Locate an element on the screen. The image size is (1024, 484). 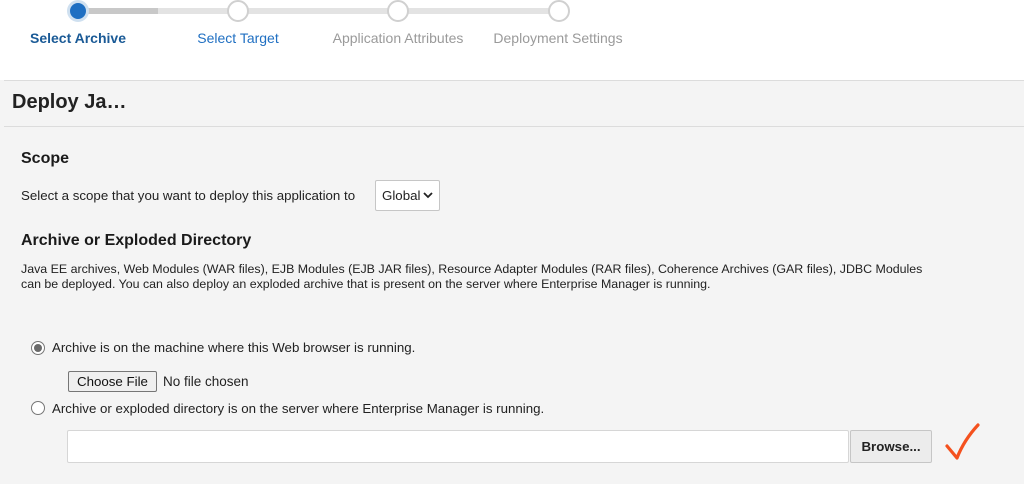
check-mark-icon is located at coordinates (962, 441).